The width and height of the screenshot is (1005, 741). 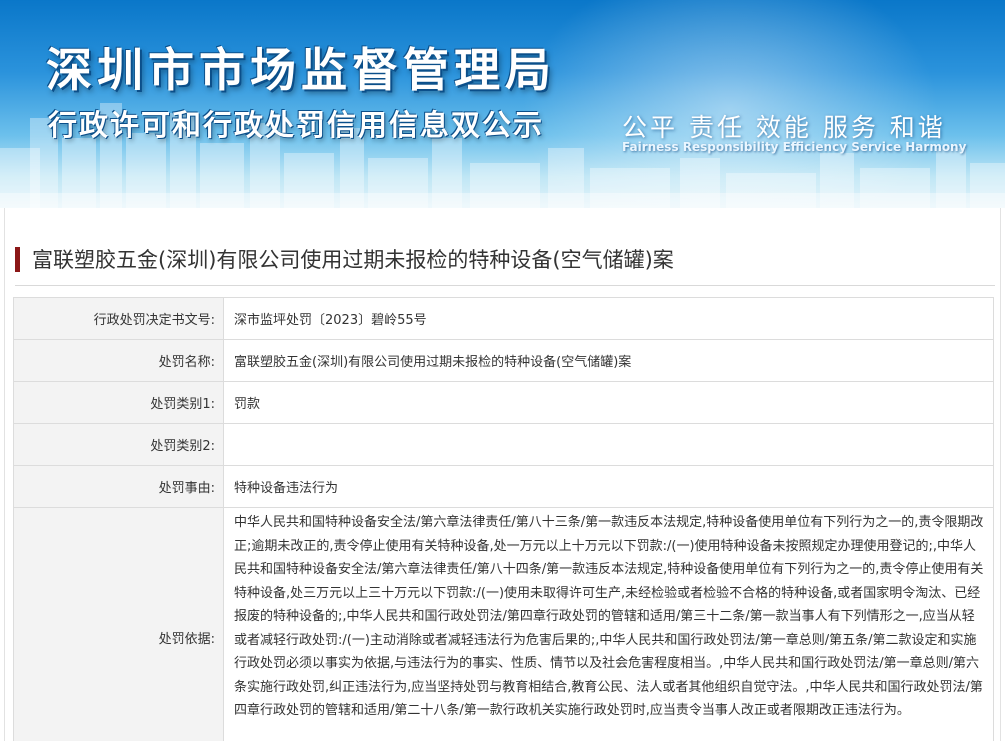 I want to click on case-title-section: 富联塑胶五金(深圳)有限公司使用过期未报检的特种设备(空气储罐)案, so click(x=505, y=265).